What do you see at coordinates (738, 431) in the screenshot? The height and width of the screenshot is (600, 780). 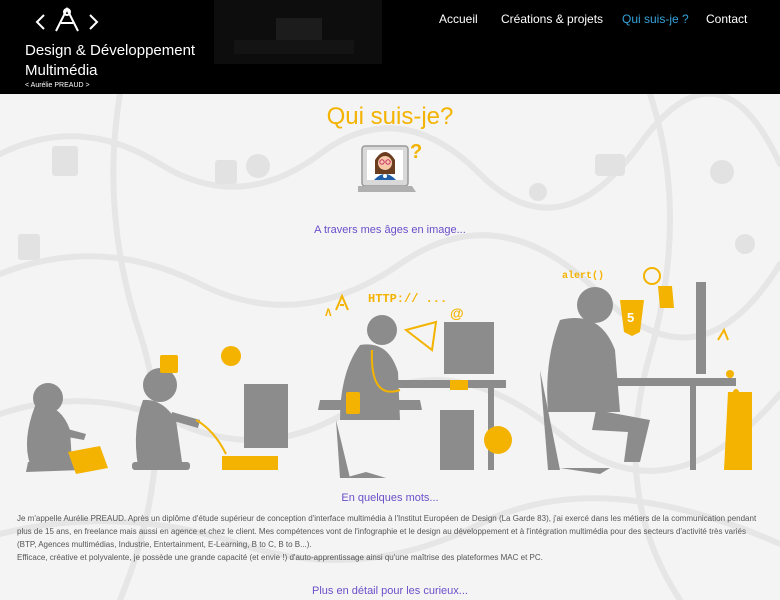 I see `adult-tower-icon` at bounding box center [738, 431].